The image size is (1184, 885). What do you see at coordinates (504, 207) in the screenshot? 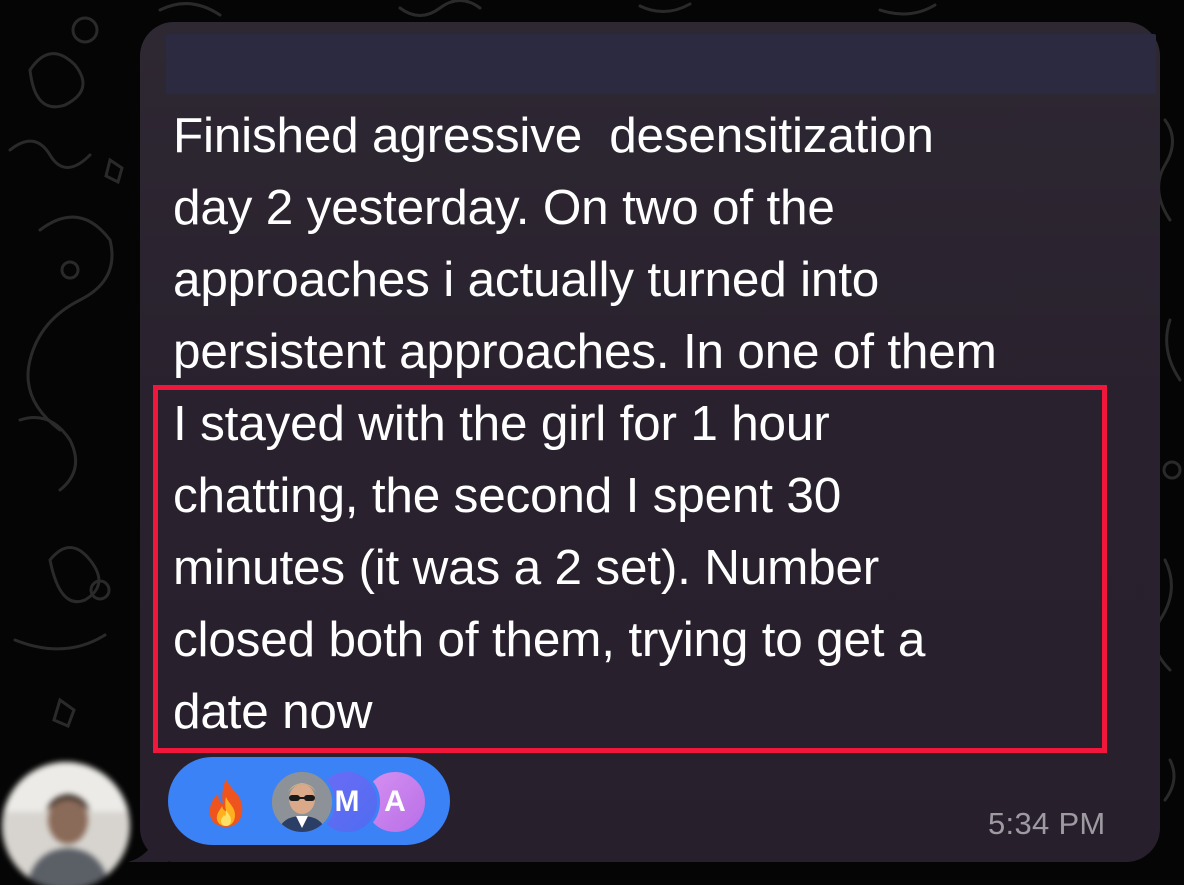
I see `message-line: day 2 yesterday. On two of the` at bounding box center [504, 207].